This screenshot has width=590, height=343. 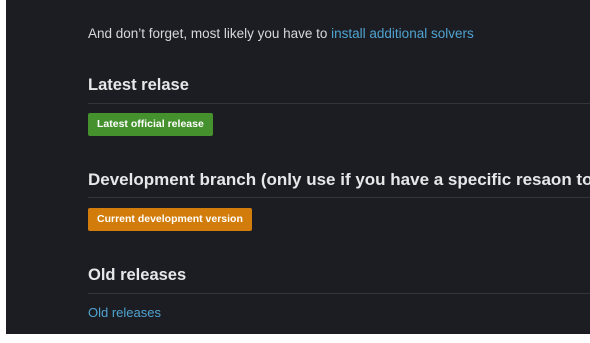 I want to click on install-solvers-link: install additional solvers, so click(x=402, y=33).